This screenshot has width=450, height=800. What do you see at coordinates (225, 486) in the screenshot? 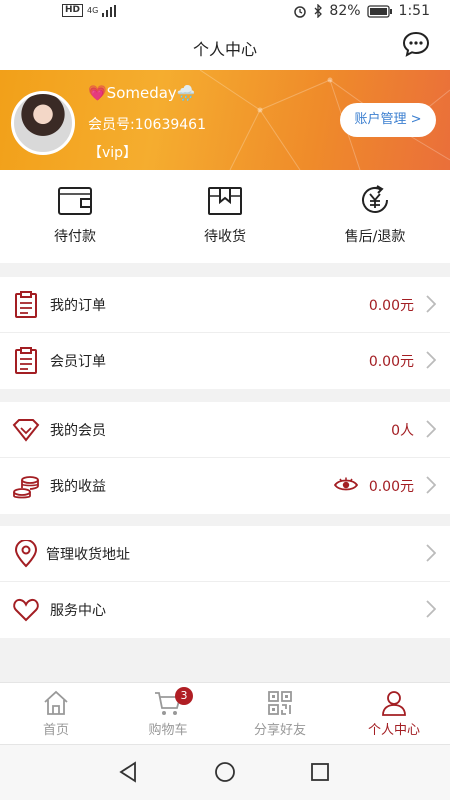
I see `my-earnings-row: 我的收益 0.00元` at bounding box center [225, 486].